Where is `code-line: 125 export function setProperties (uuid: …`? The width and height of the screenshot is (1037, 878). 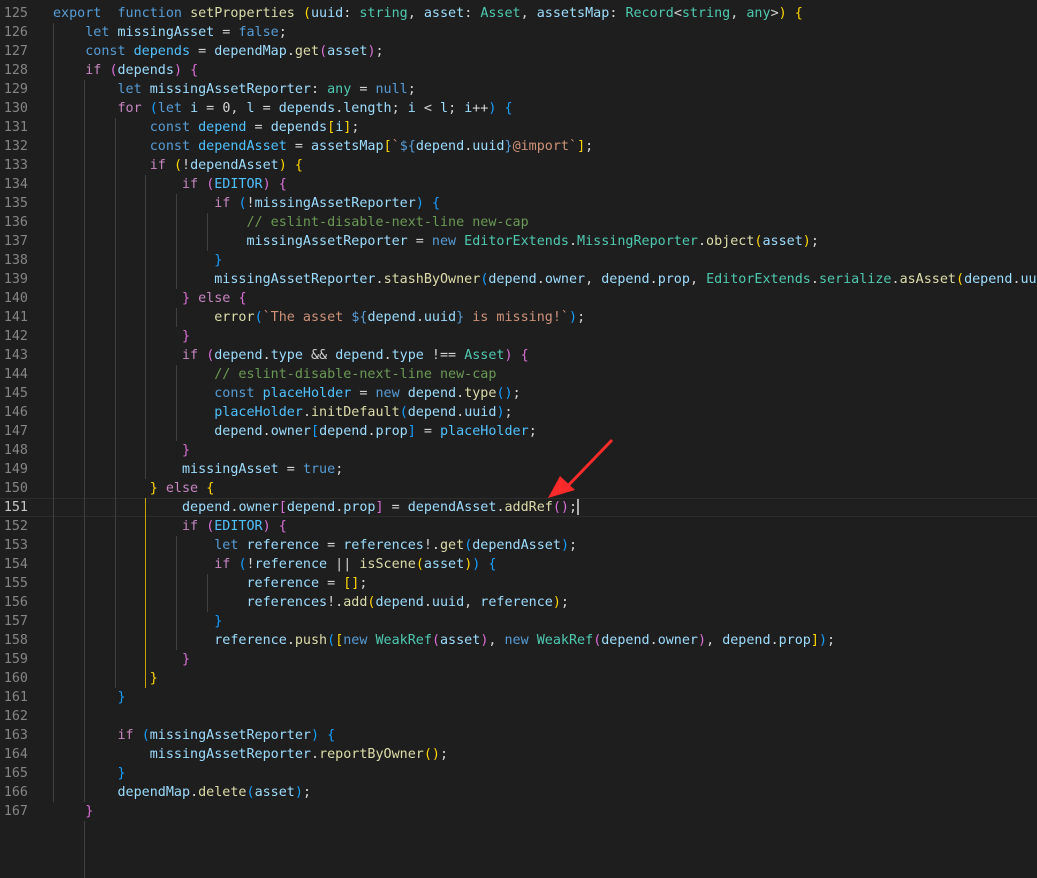 code-line: 125 export function setProperties (uuid: … is located at coordinates (518, 13).